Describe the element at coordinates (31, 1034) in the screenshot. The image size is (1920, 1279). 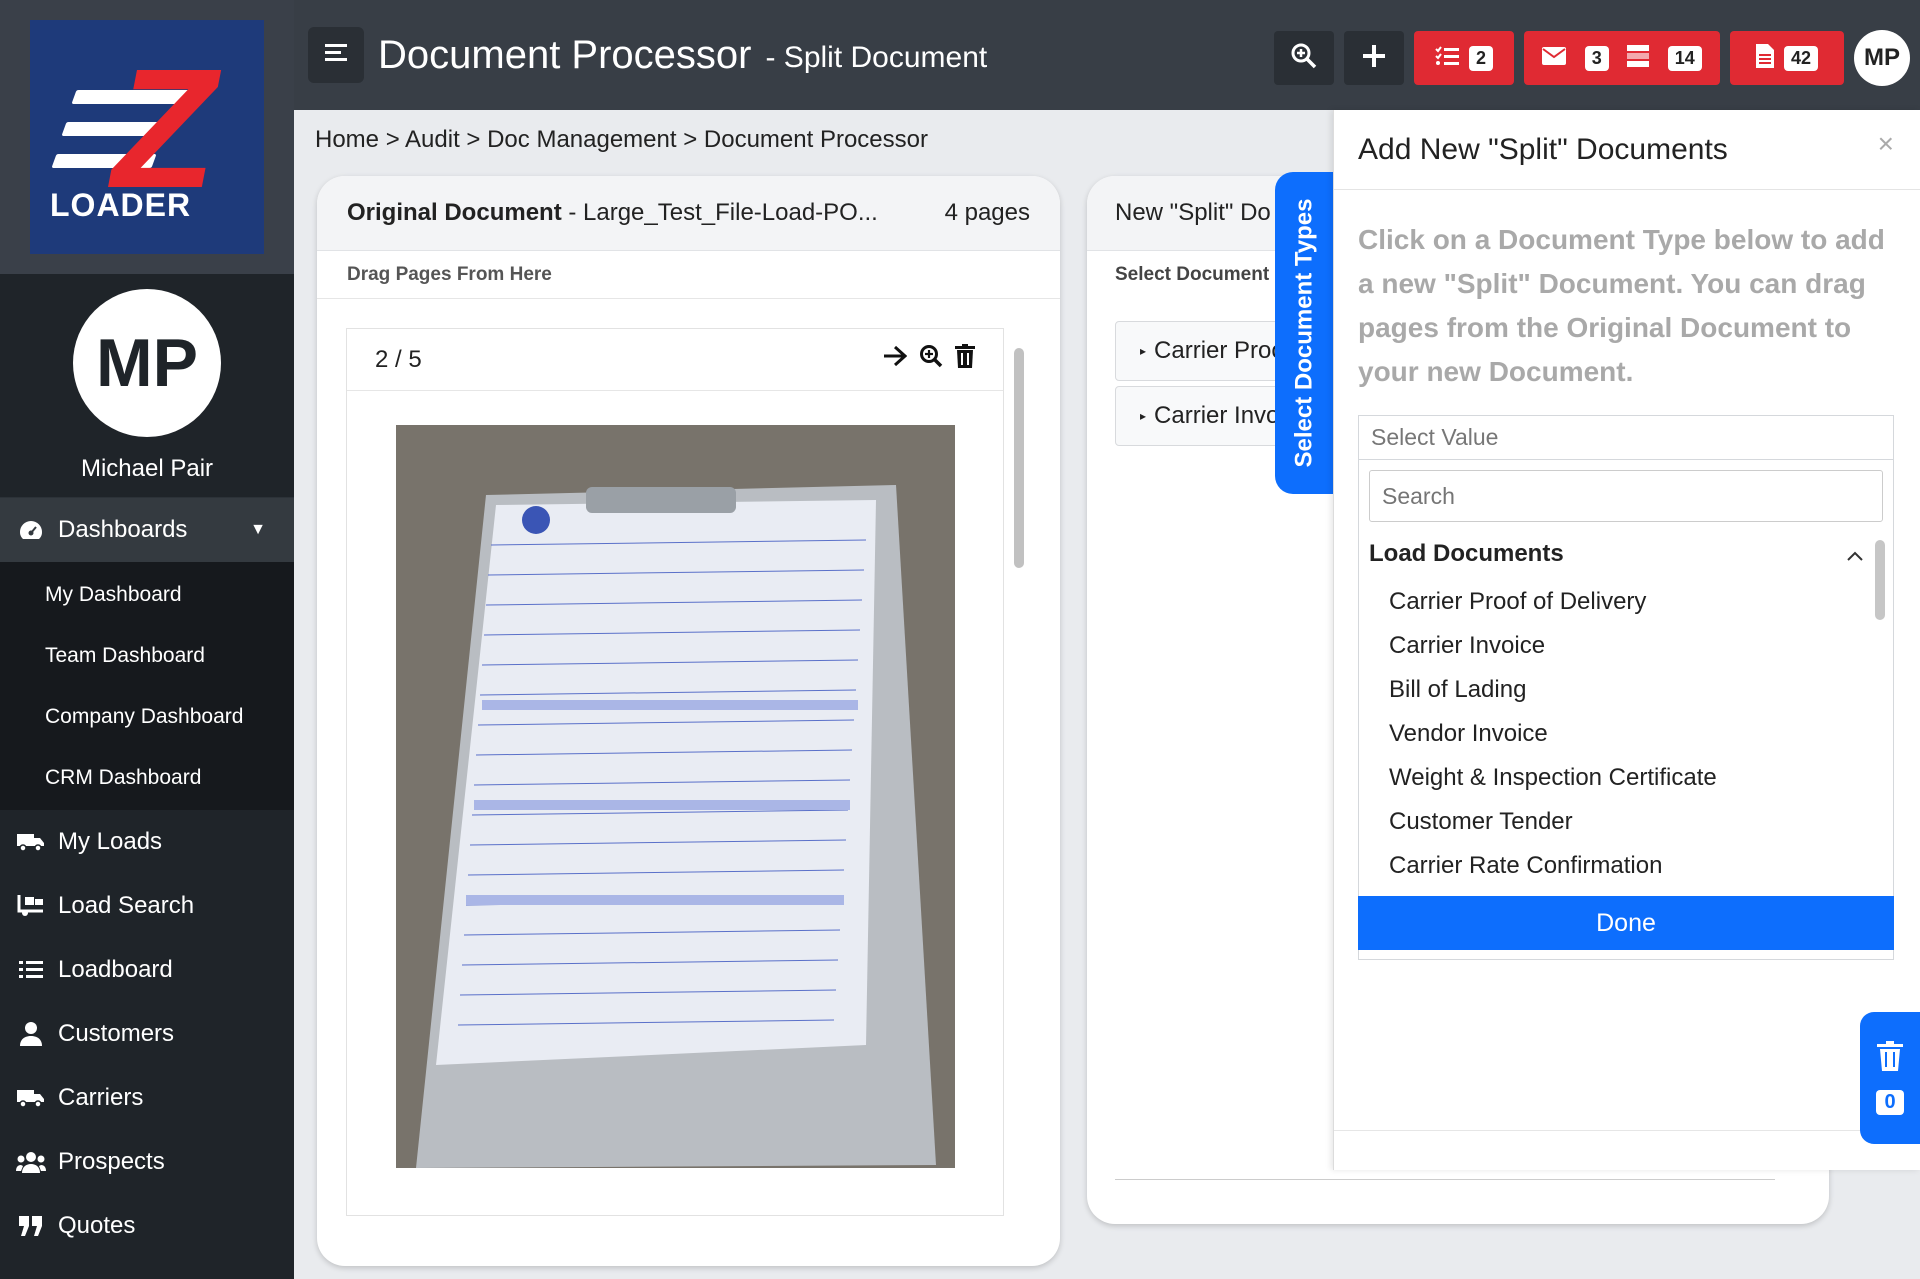
I see `user-icon` at that location.